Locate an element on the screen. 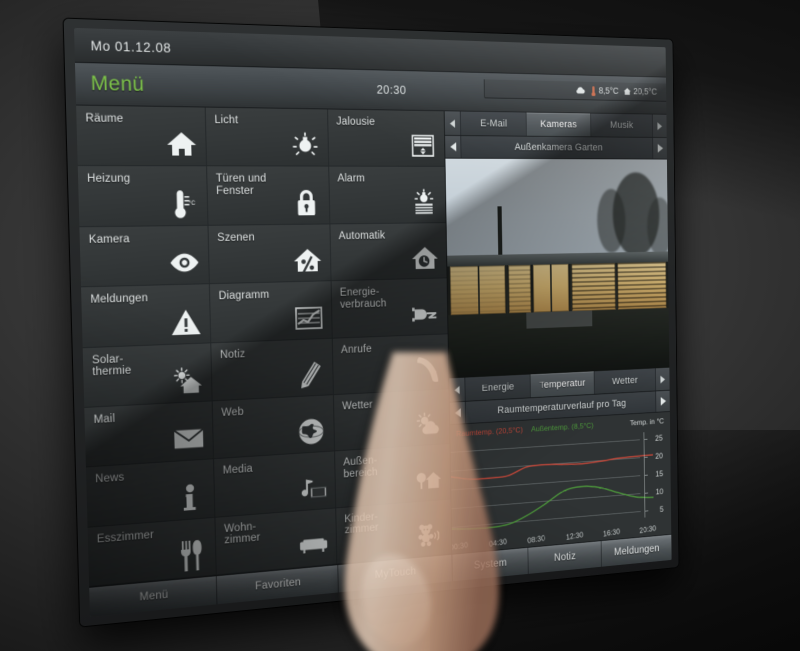 This screenshot has height=651, width=800. menu-item-media: Media is located at coordinates (275, 484).